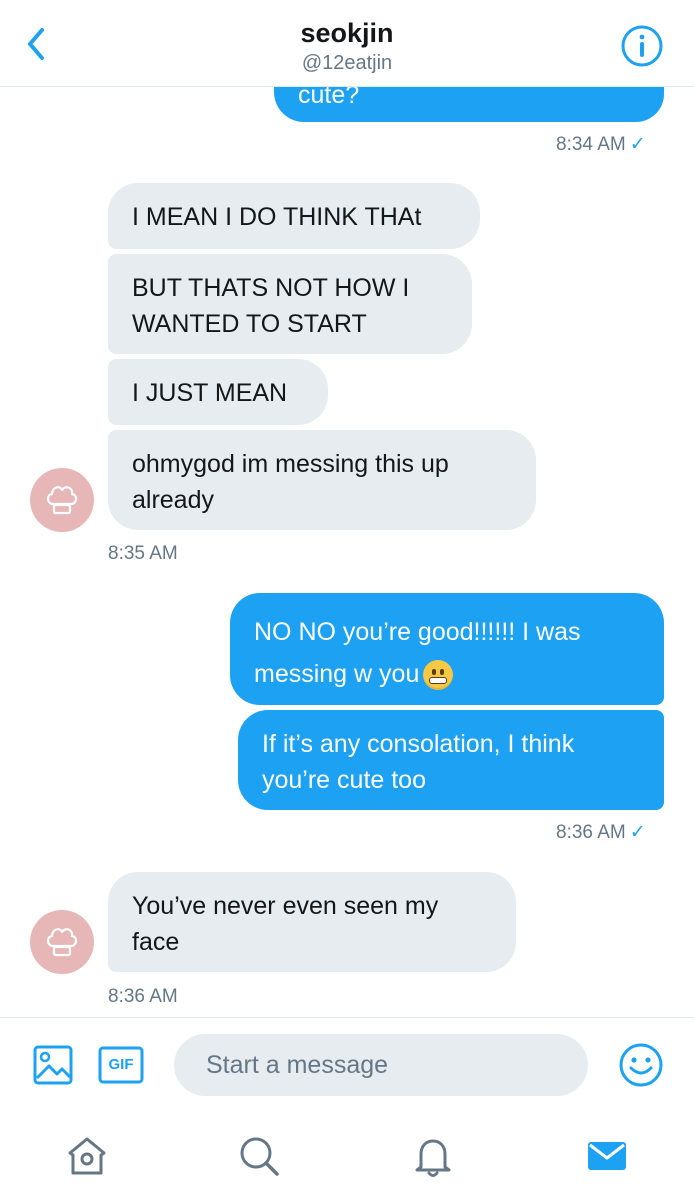 This screenshot has width=694, height=1200. I want to click on message-input, so click(381, 1065).